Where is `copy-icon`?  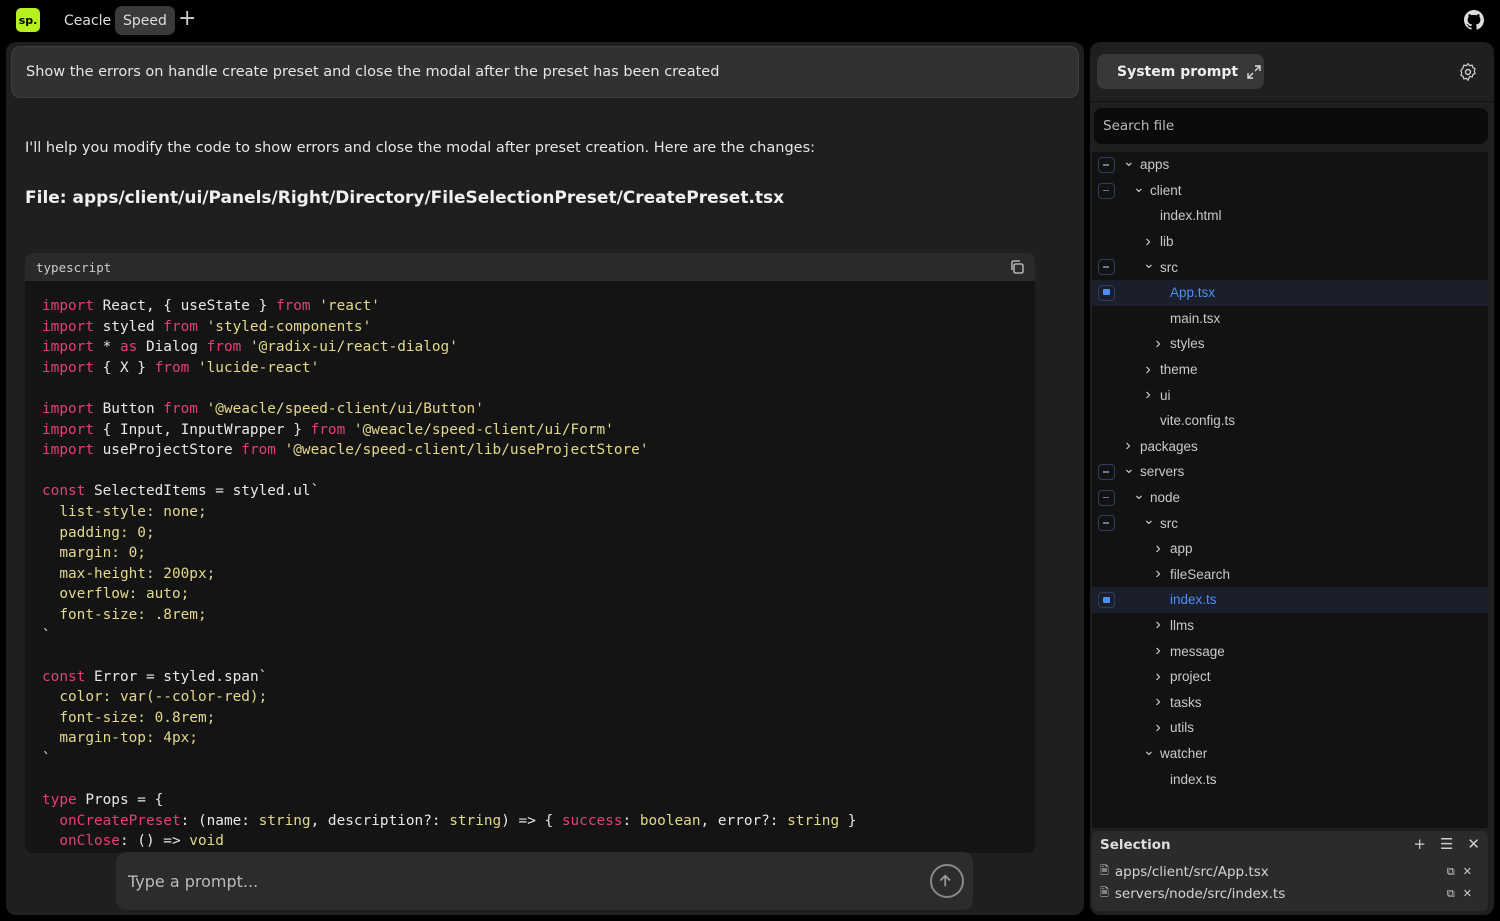 copy-icon is located at coordinates (1017, 267).